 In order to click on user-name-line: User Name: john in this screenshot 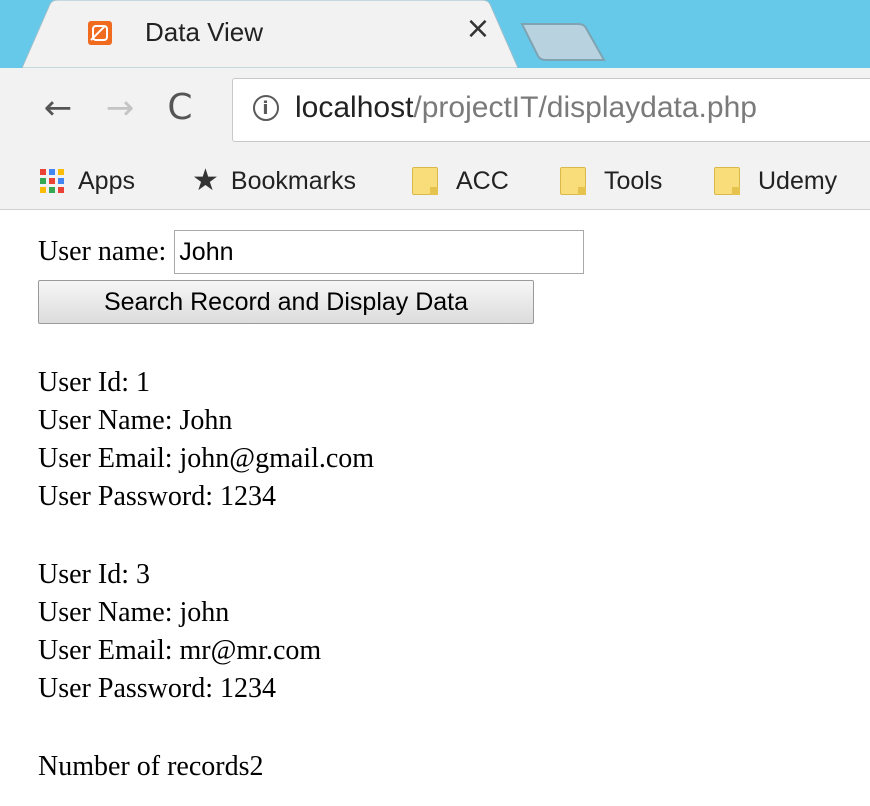, I will do `click(134, 612)`.